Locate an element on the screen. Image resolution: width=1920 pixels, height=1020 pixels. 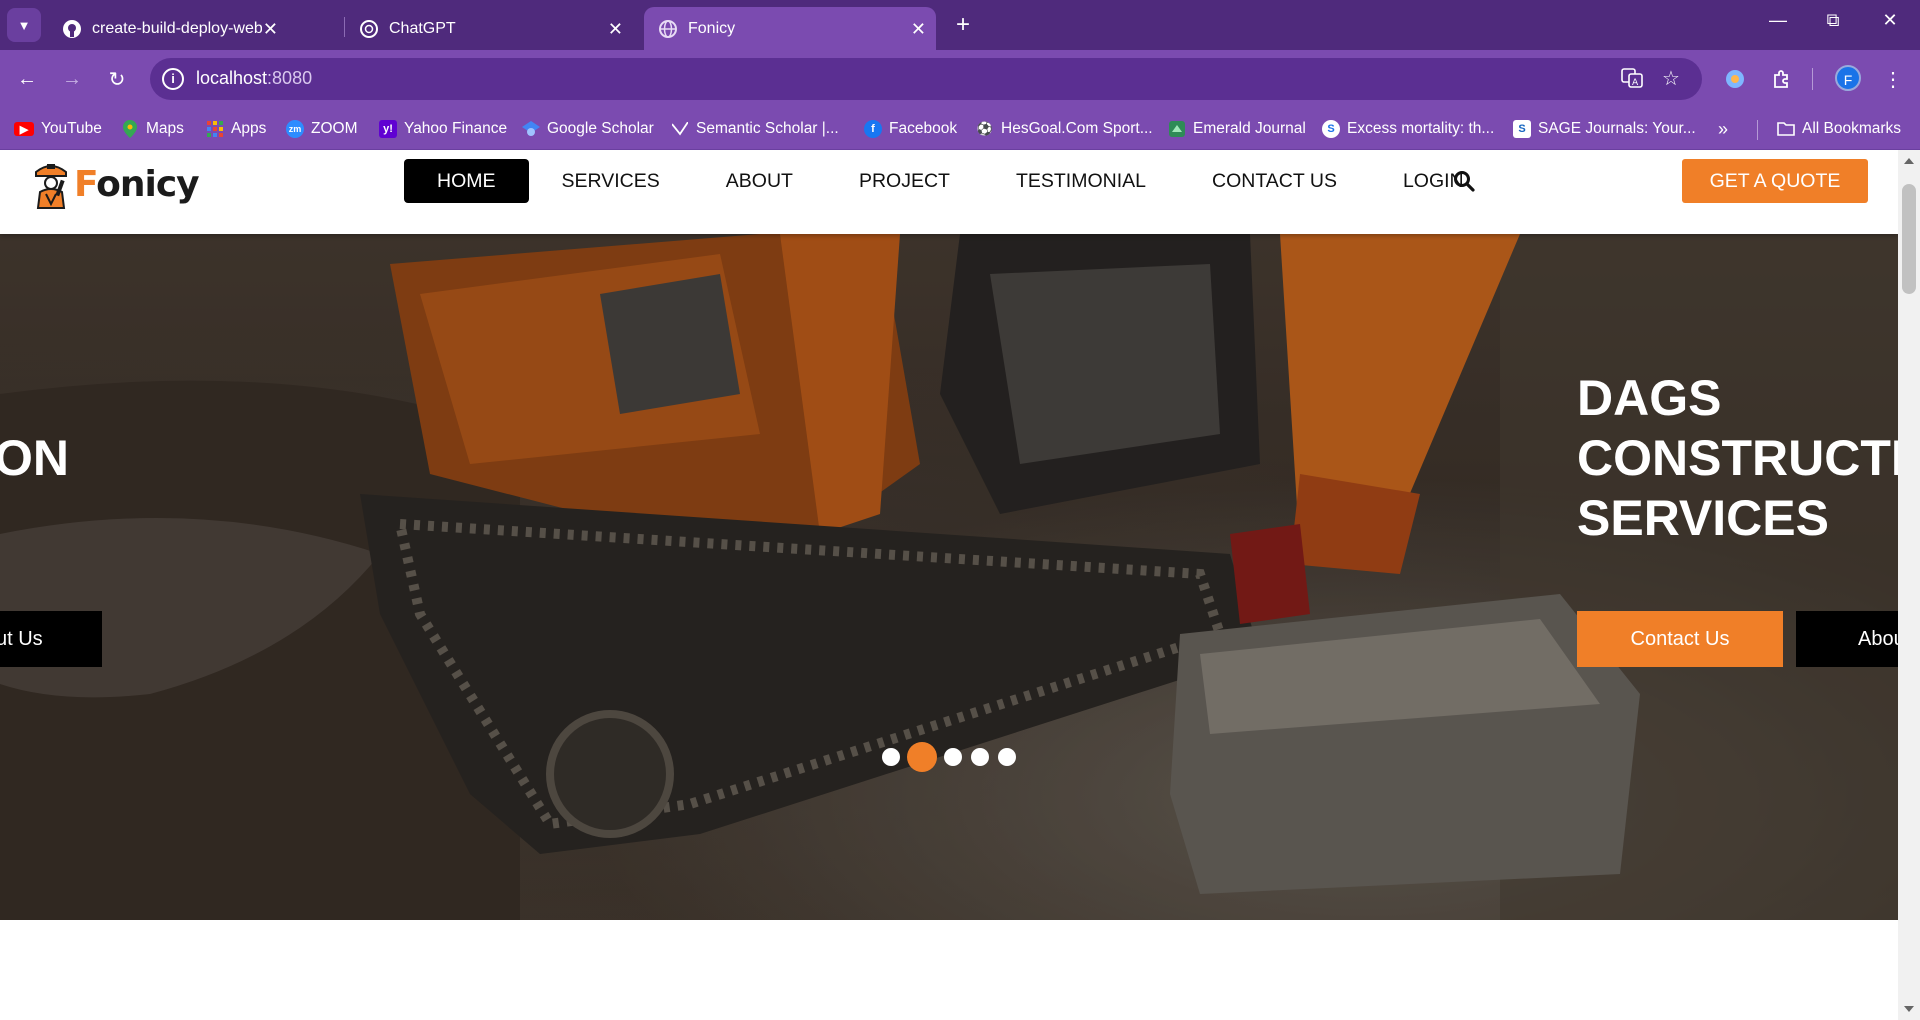
previous-slide-title-fragment: ON is located at coordinates (34, 458).